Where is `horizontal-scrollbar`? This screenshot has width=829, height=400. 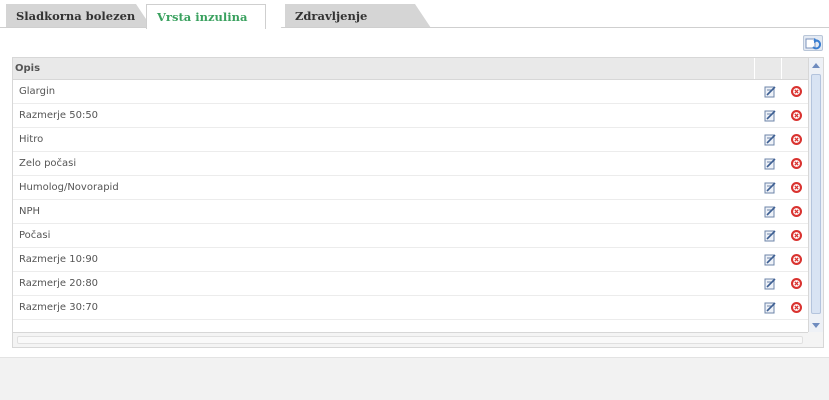
horizontal-scrollbar is located at coordinates (411, 339).